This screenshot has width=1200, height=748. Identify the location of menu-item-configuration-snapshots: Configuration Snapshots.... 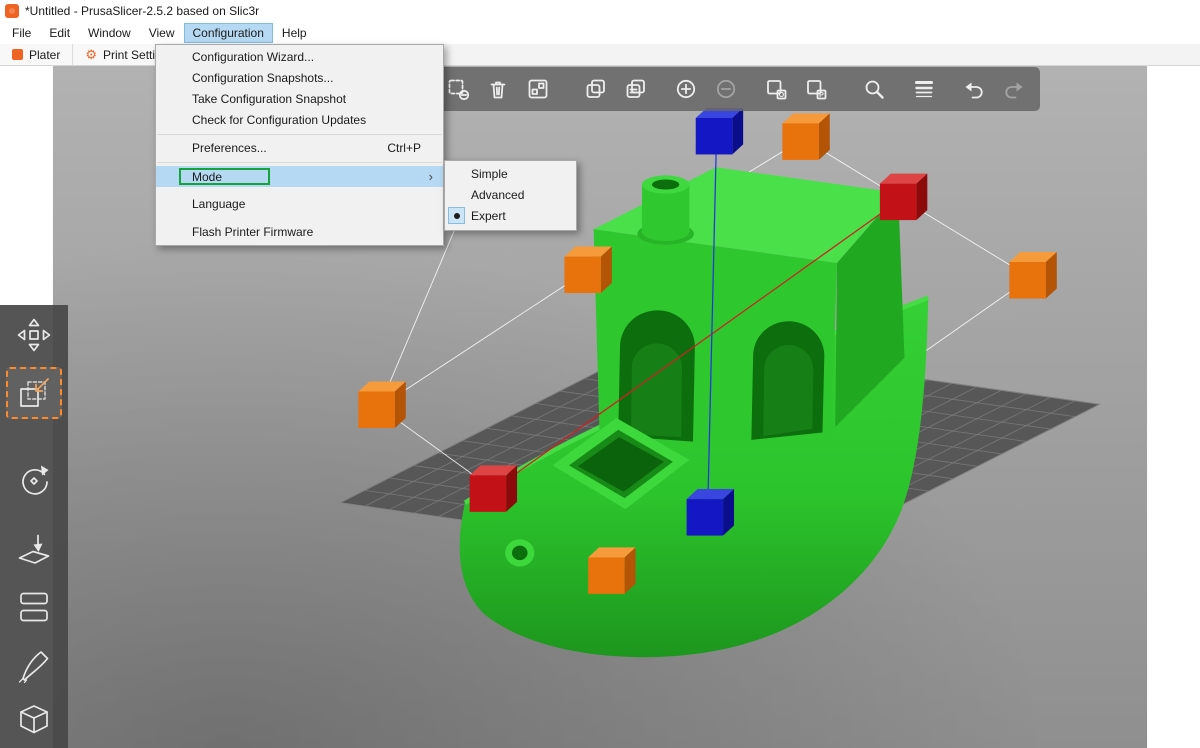
(299, 78).